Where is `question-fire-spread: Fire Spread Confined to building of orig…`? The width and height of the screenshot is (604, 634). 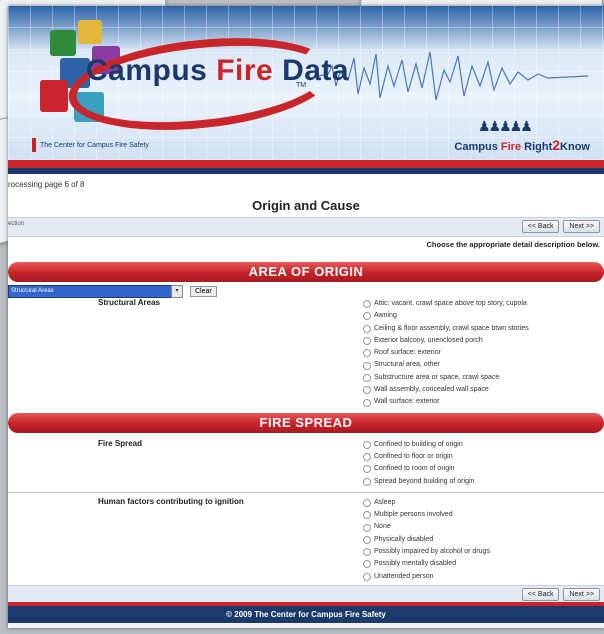
question-fire-spread: Fire Spread Confined to building of orig… is located at coordinates (306, 463).